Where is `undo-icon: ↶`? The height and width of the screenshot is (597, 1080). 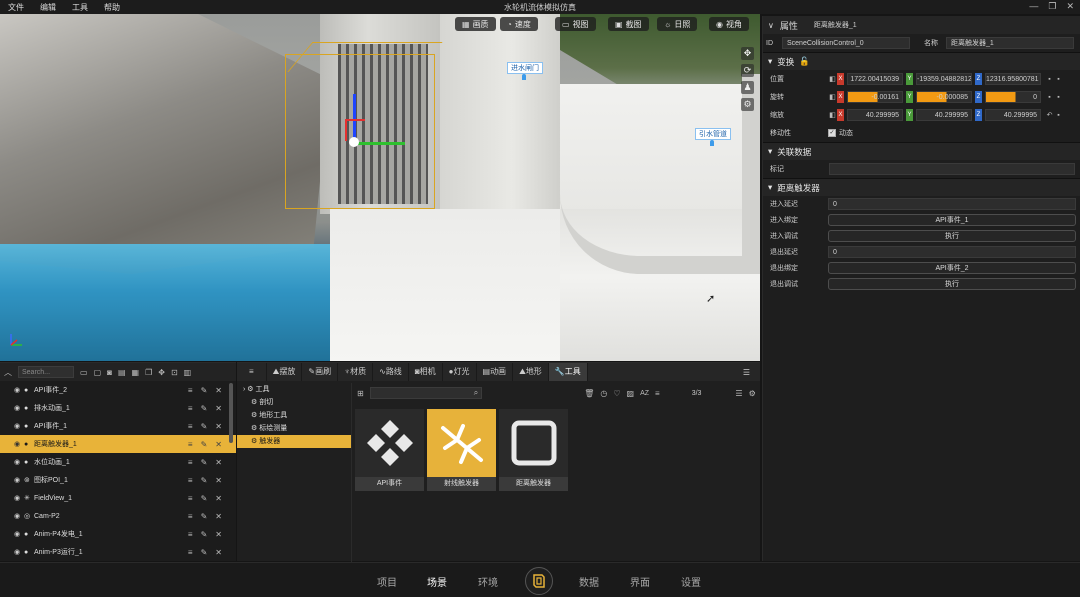
undo-icon: ↶ is located at coordinates (1049, 115).